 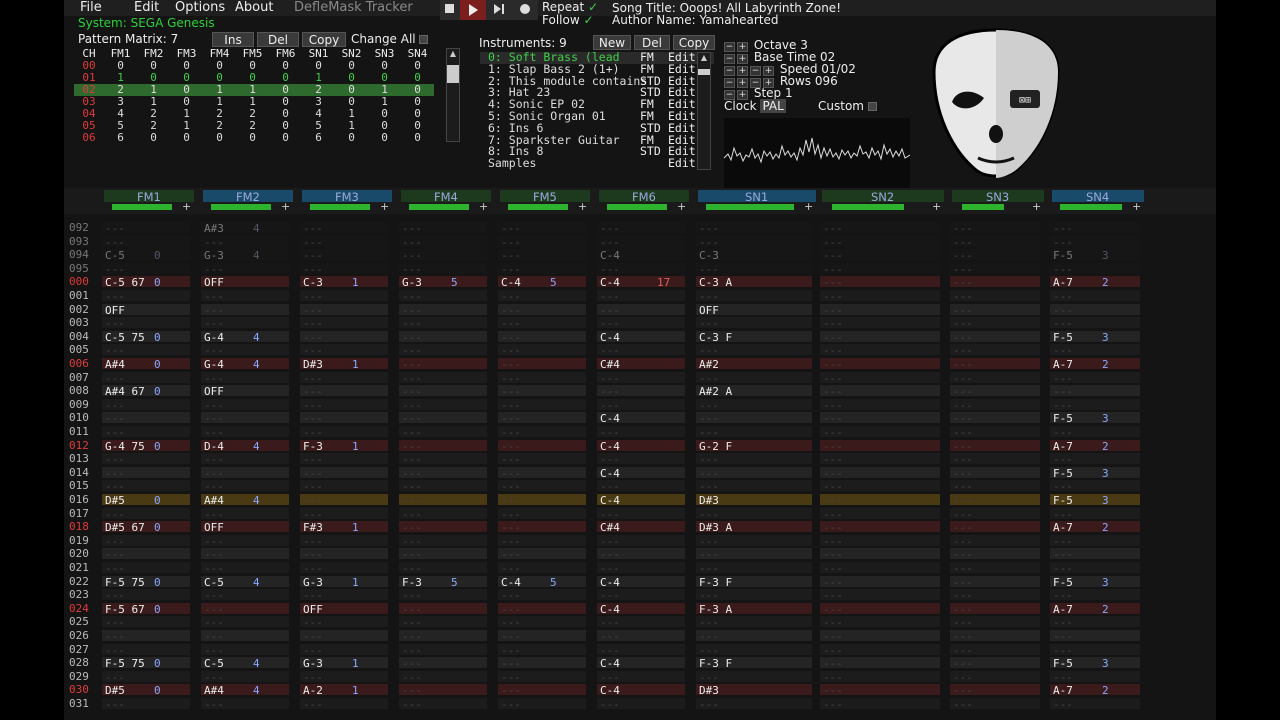 What do you see at coordinates (652, 42) in the screenshot?
I see `instrument-del-button: Del` at bounding box center [652, 42].